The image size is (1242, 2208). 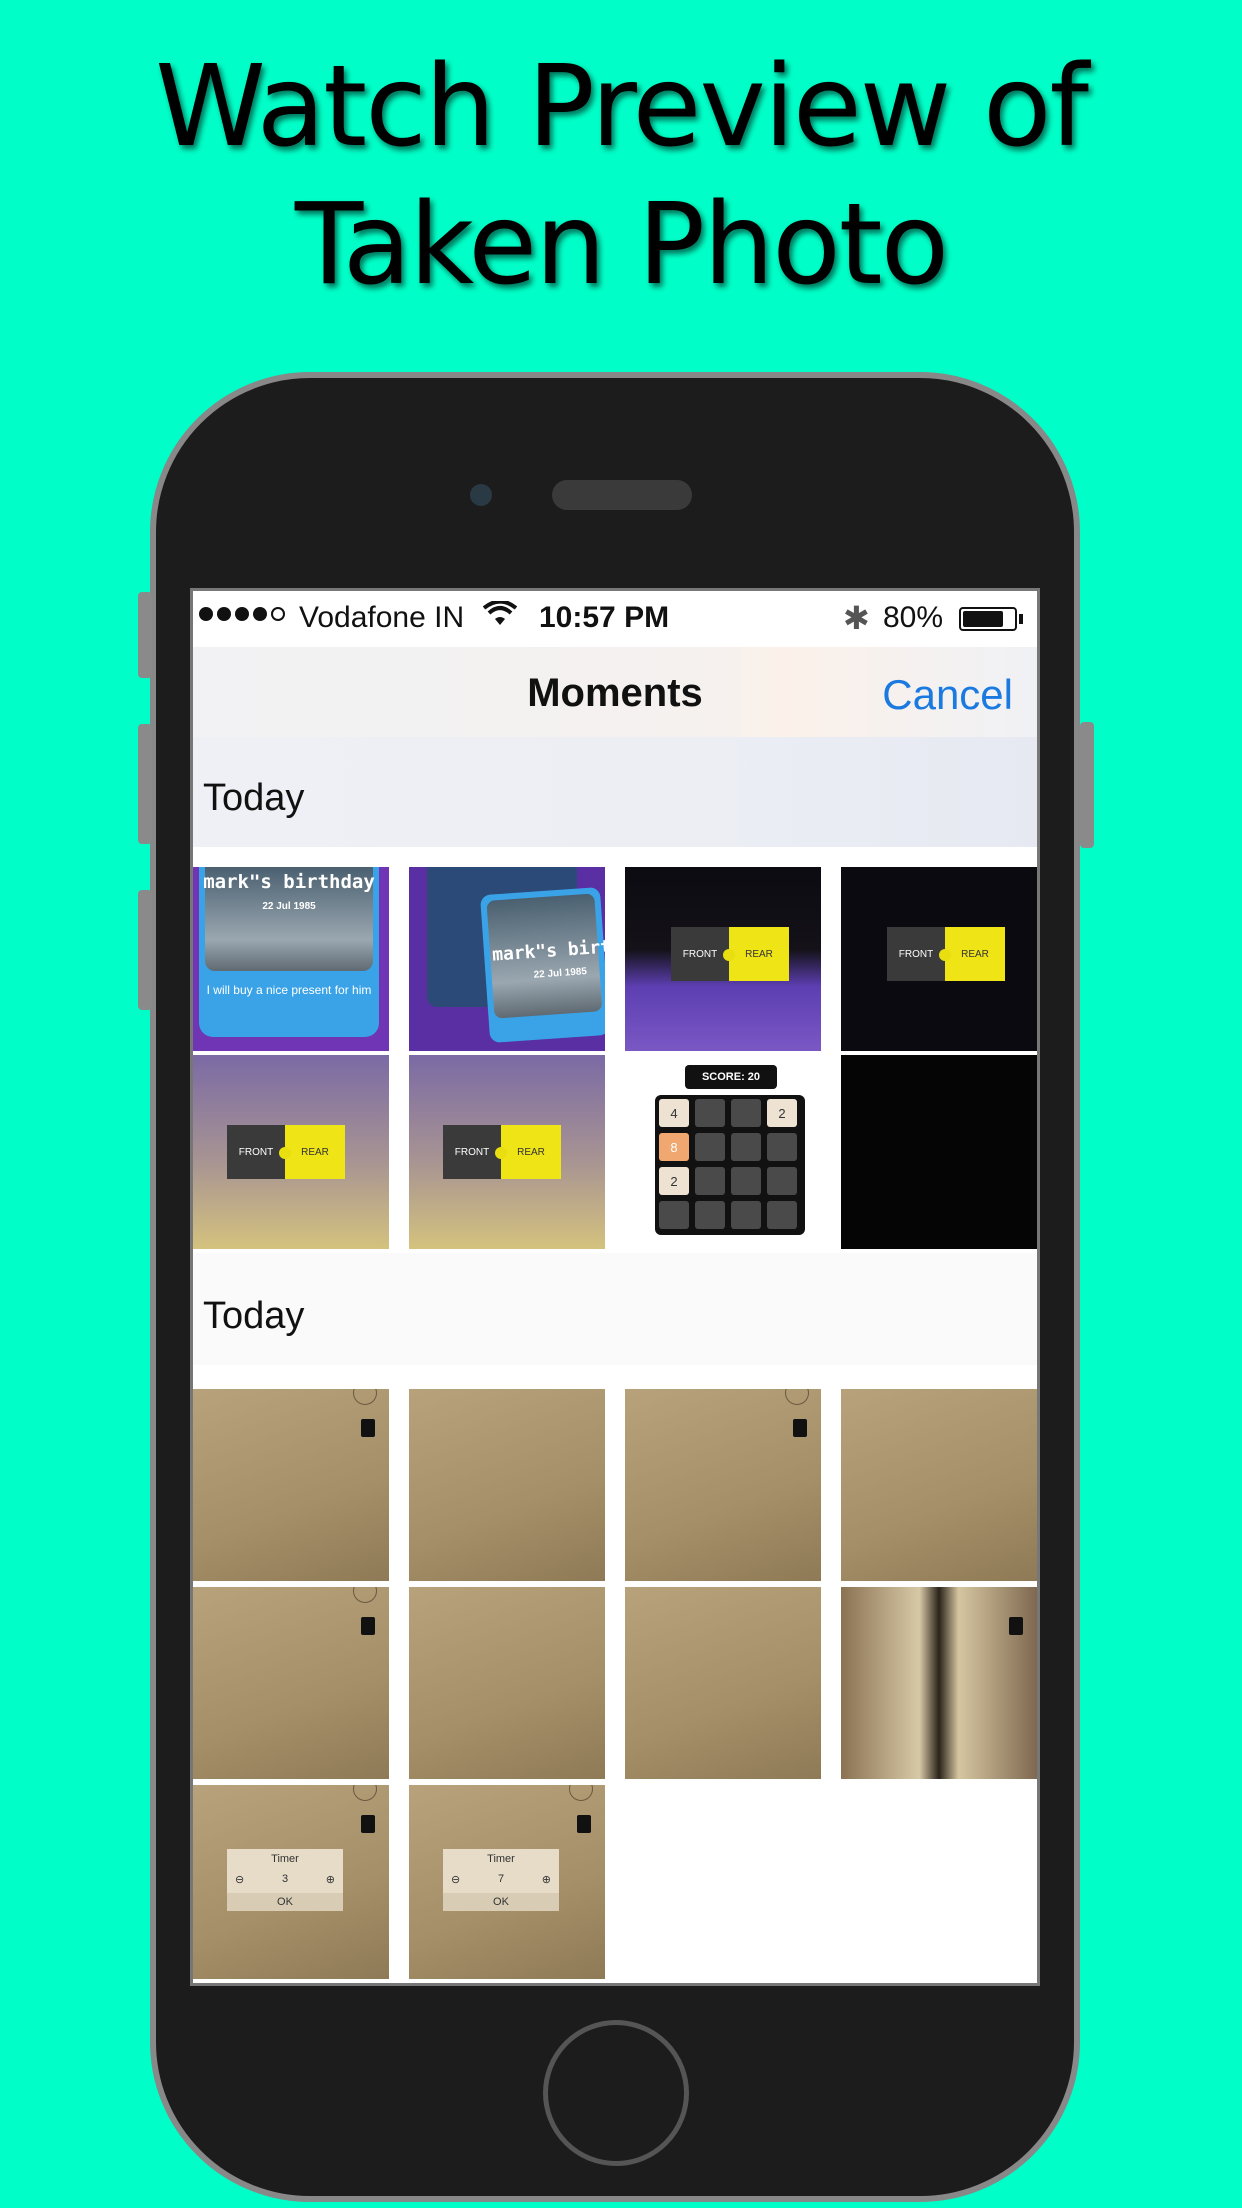 I want to click on photo-thumbnail: SCORE: 20 4 2 8 2, so click(x=723, y=1152).